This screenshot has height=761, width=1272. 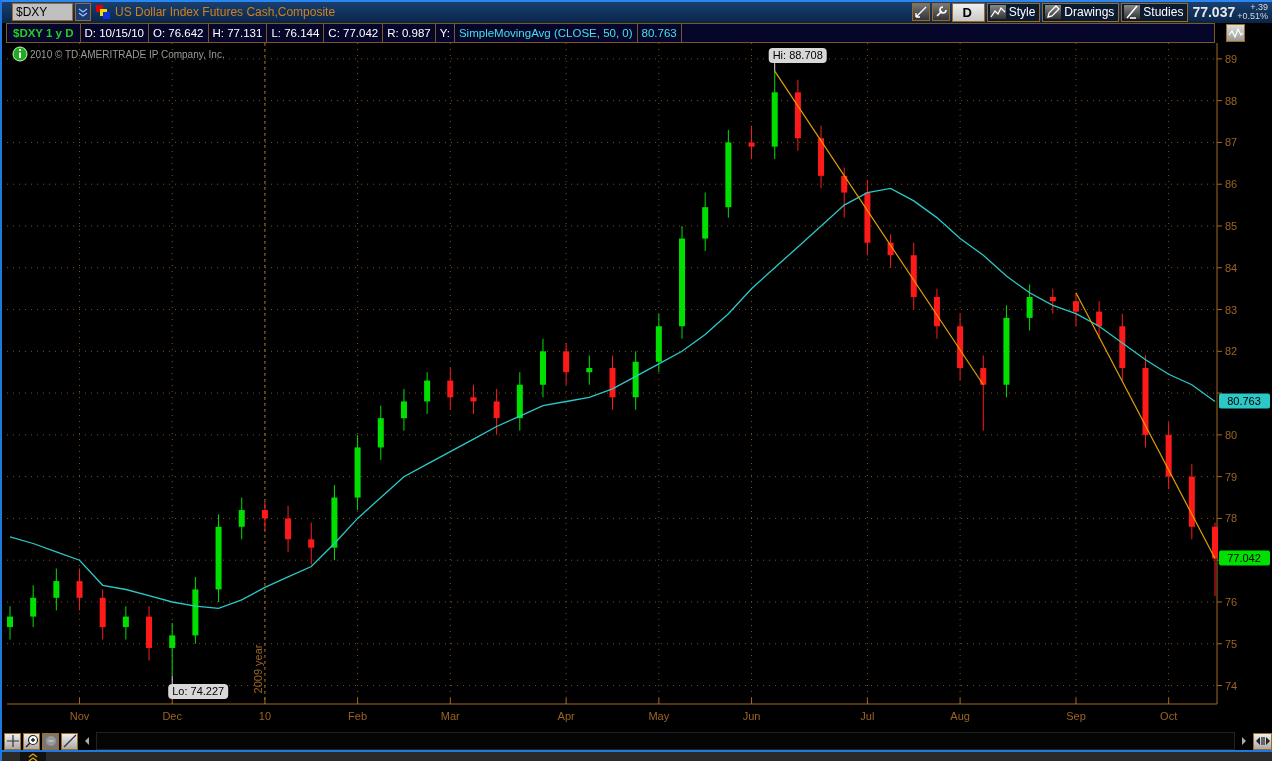 What do you see at coordinates (1053, 12) in the screenshot?
I see `pencil-icon` at bounding box center [1053, 12].